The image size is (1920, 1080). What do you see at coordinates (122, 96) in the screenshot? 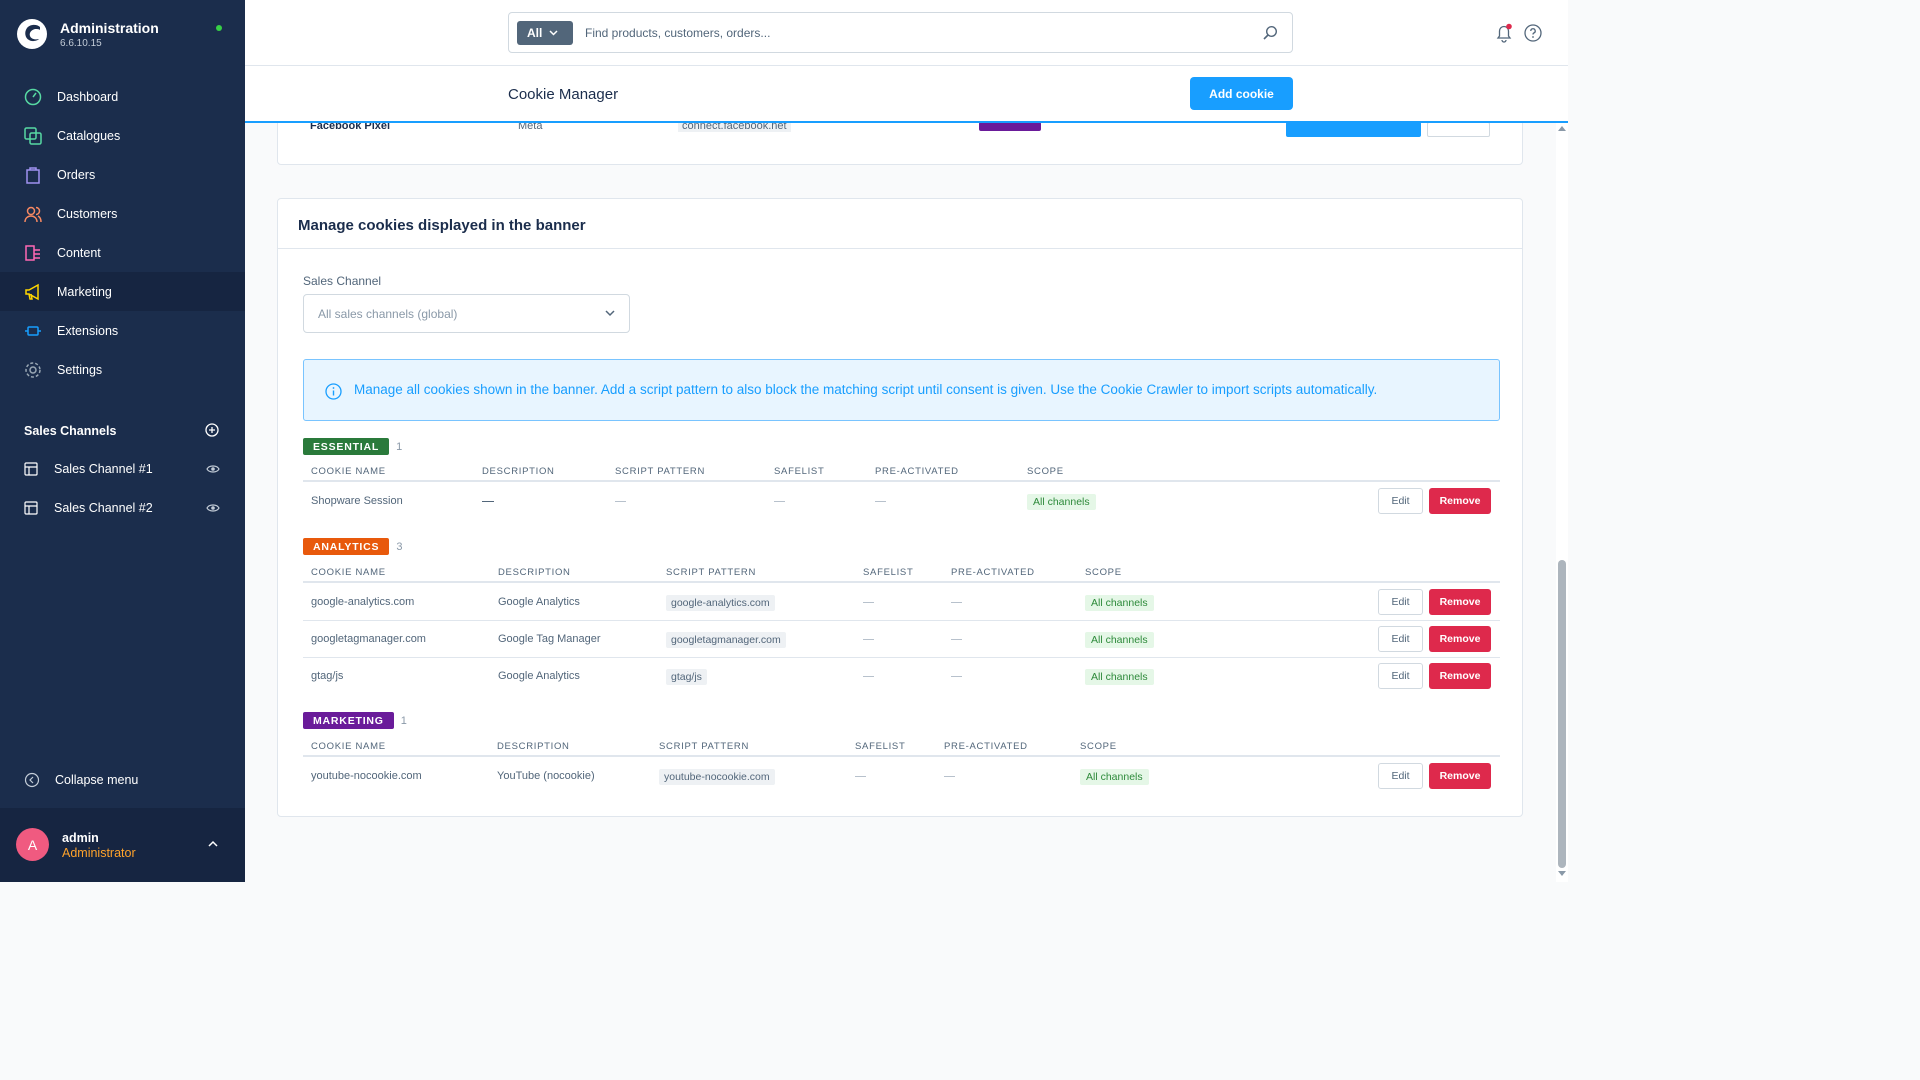
I see `nav-item-dashboard: Dashboard` at bounding box center [122, 96].